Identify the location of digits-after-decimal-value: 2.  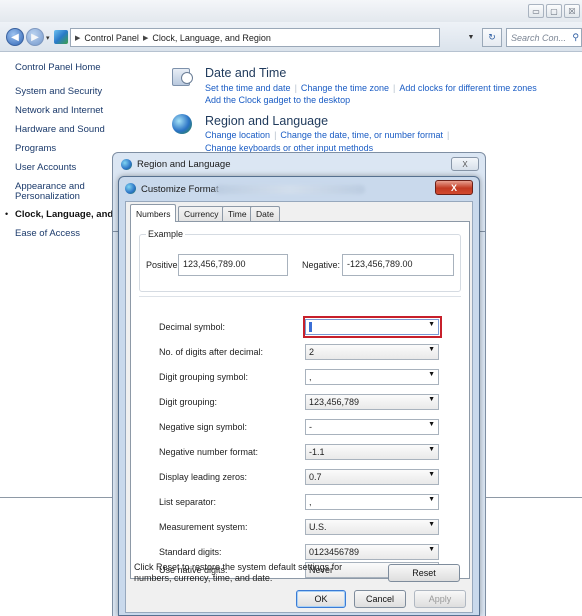
(312, 352).